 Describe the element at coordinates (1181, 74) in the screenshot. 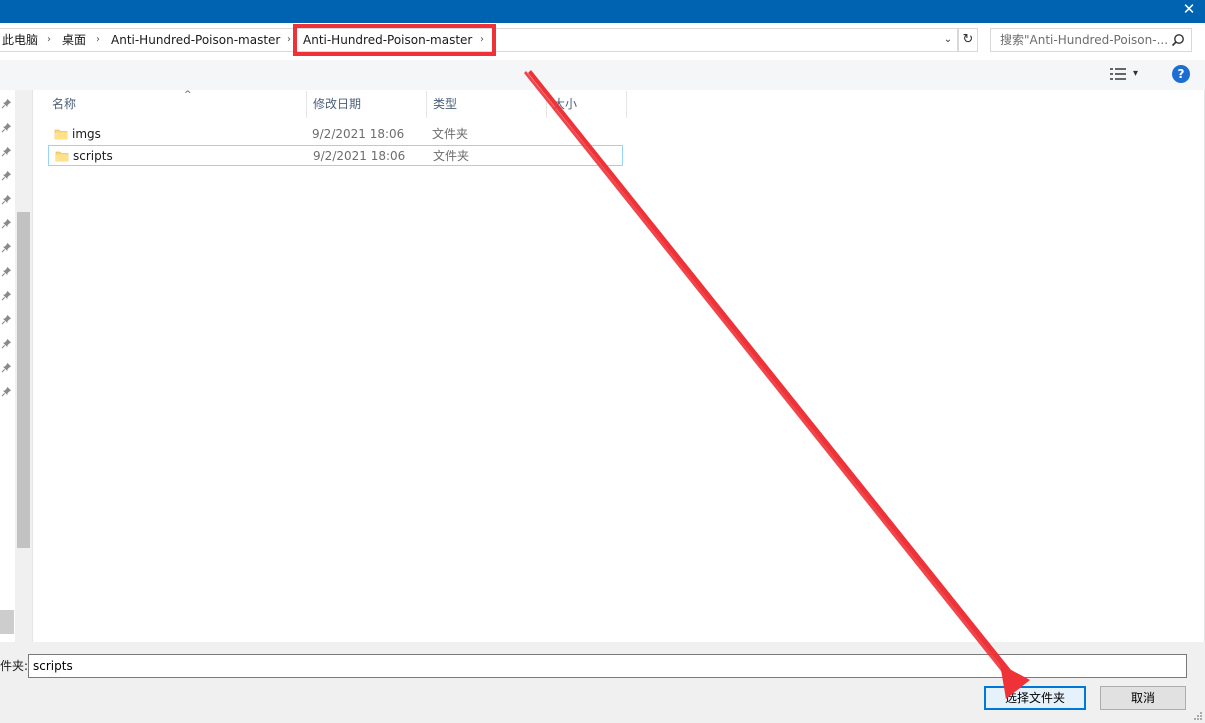

I see `help-icon: ?` at that location.